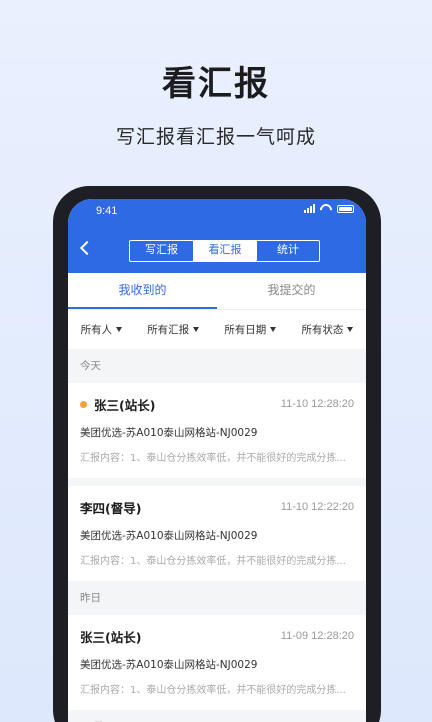 The height and width of the screenshot is (722, 432). Describe the element at coordinates (345, 208) in the screenshot. I see `battery-icon` at that location.